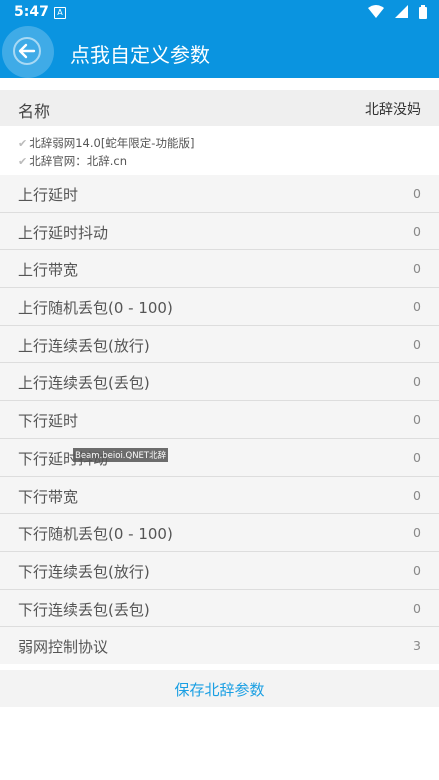 The height and width of the screenshot is (780, 439). What do you see at coordinates (219, 12) in the screenshot?
I see `status-bar: 5:47 A` at bounding box center [219, 12].